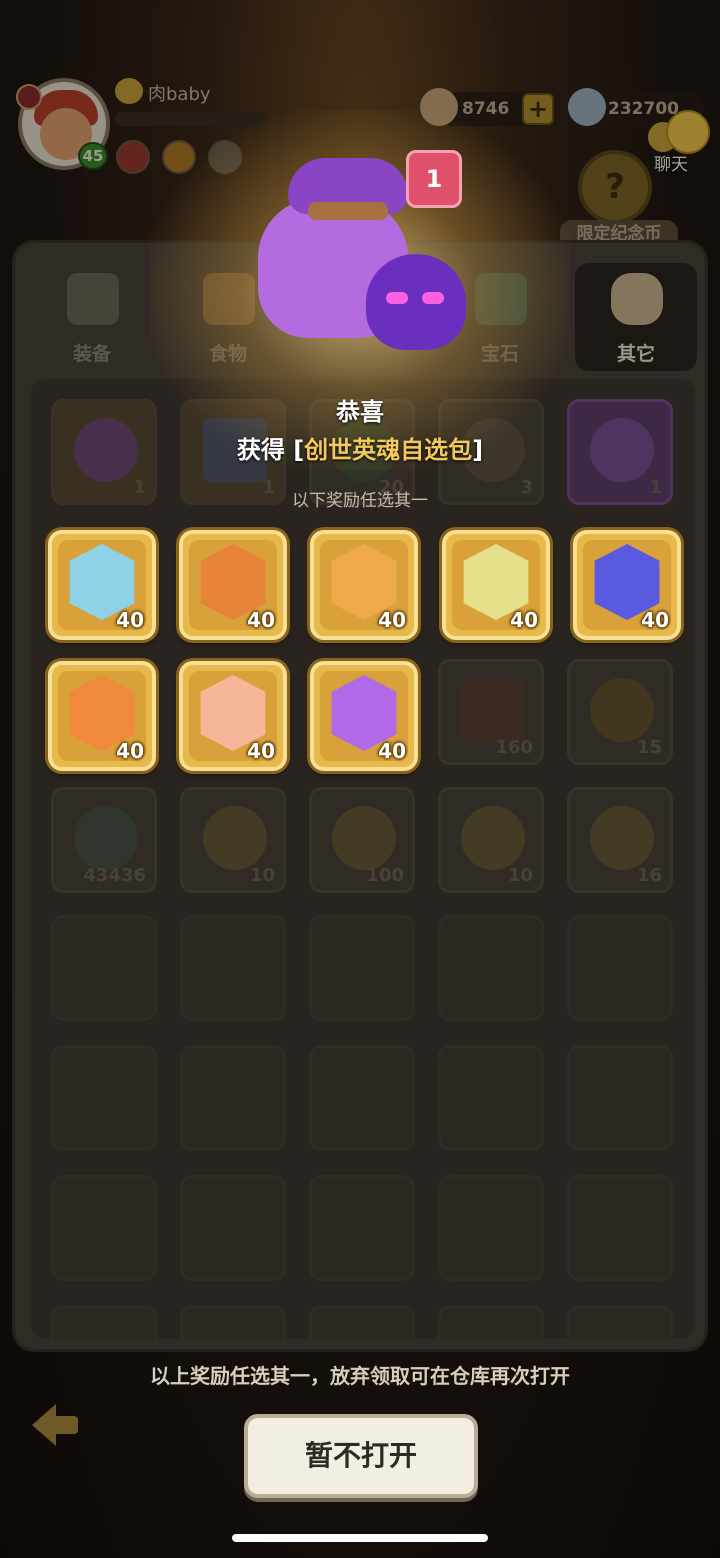  What do you see at coordinates (360, 1376) in the screenshot?
I see `footer-note: 以上奖励任选其一，放弃领取可在仓库再次打开` at bounding box center [360, 1376].